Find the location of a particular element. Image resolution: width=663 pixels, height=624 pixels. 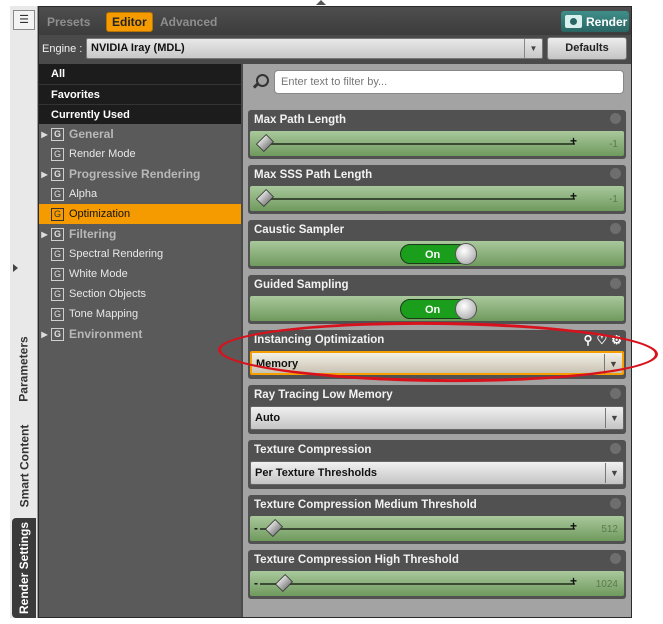

tree-filter-all: All is located at coordinates (140, 74).